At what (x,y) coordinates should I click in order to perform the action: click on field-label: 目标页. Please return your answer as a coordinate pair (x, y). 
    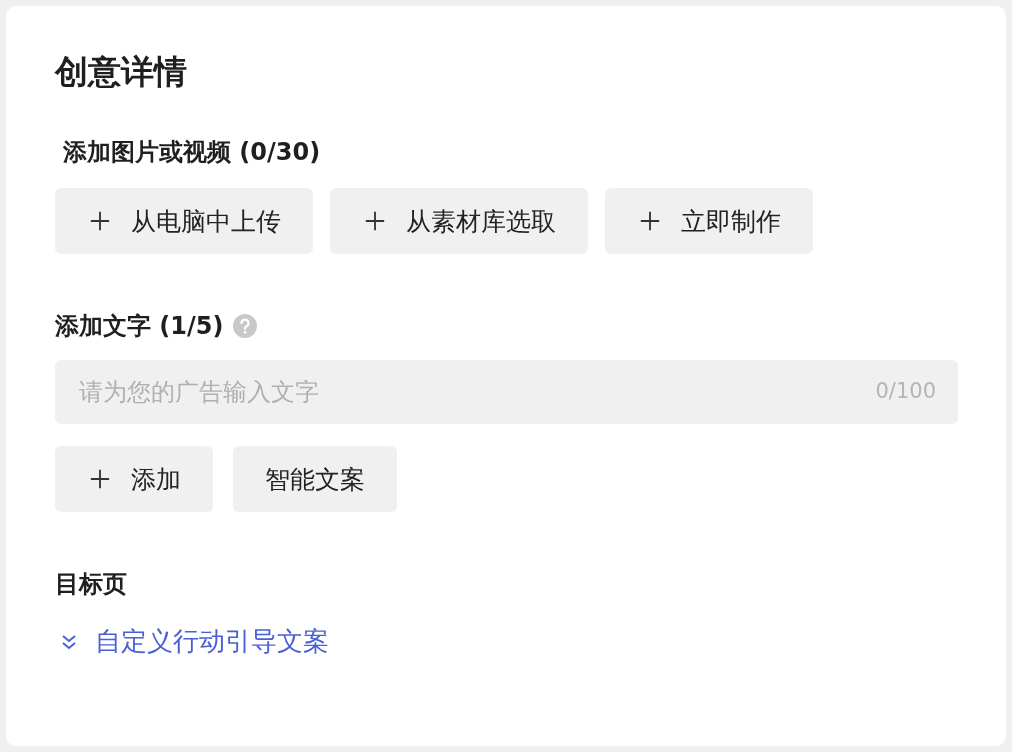
    Looking at the image, I should click on (91, 584).